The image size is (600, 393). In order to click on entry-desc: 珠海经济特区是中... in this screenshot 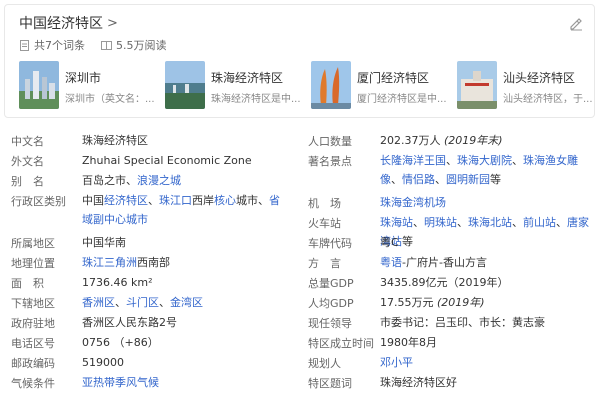, I will do `click(256, 99)`.